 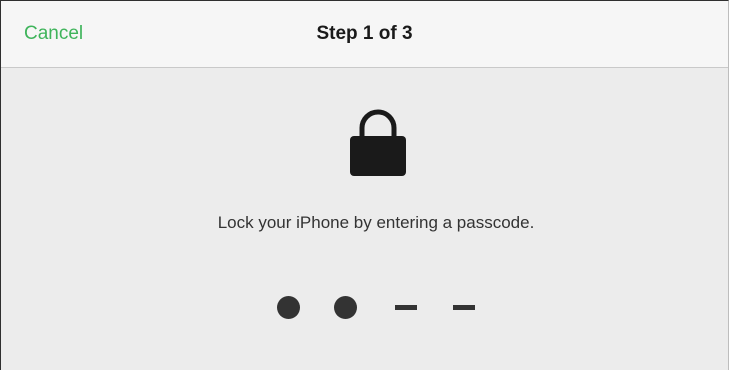 I want to click on page-title: Step 1 of 3, so click(x=364, y=33).